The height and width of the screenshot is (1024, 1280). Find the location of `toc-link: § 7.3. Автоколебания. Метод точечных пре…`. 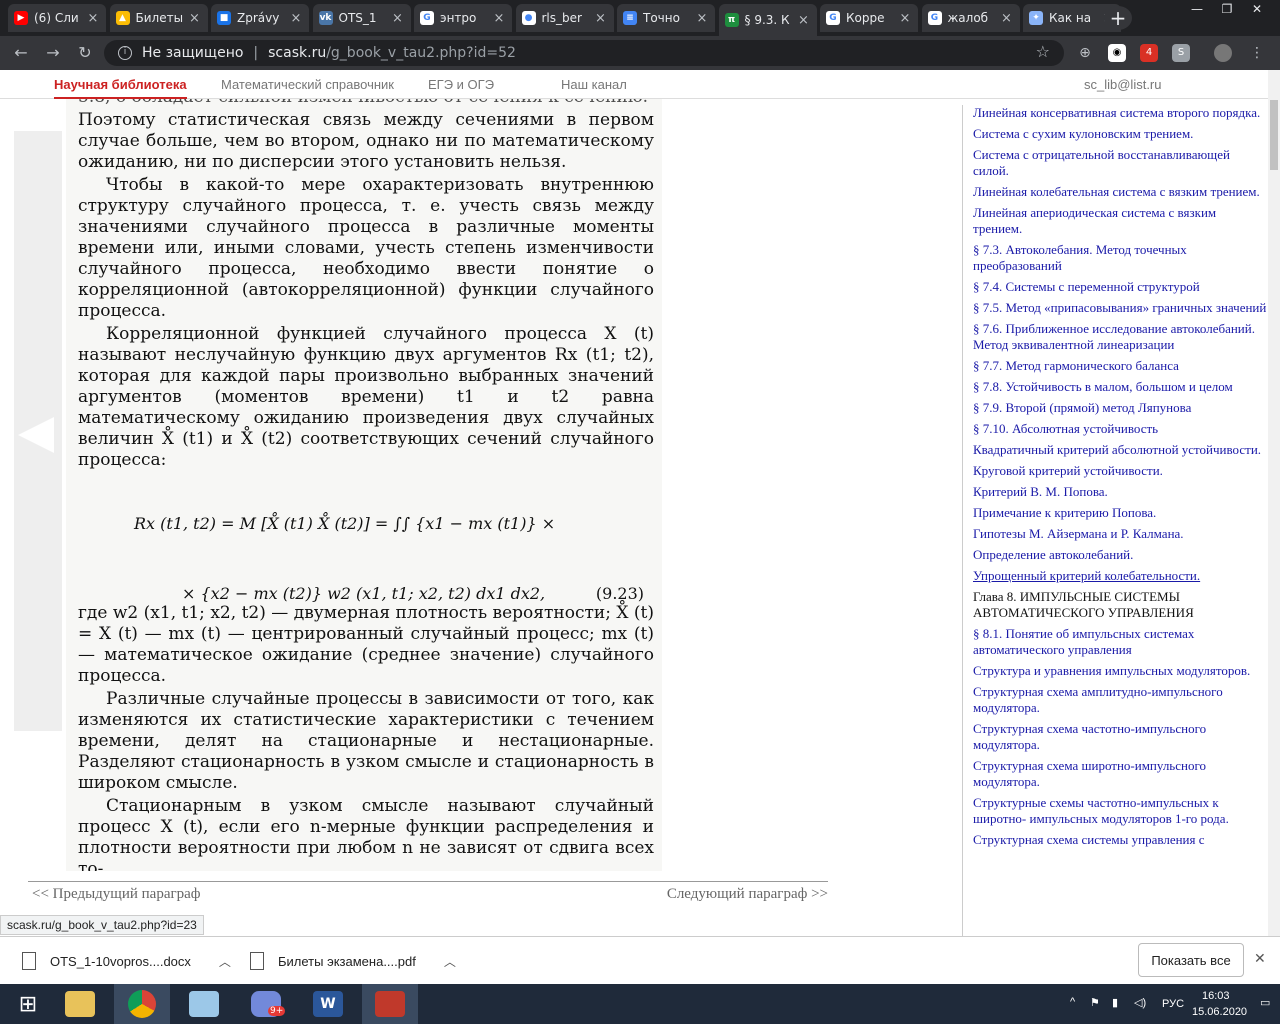

toc-link: § 7.3. Автоколебания. Метод точечных пре… is located at coordinates (1120, 258).